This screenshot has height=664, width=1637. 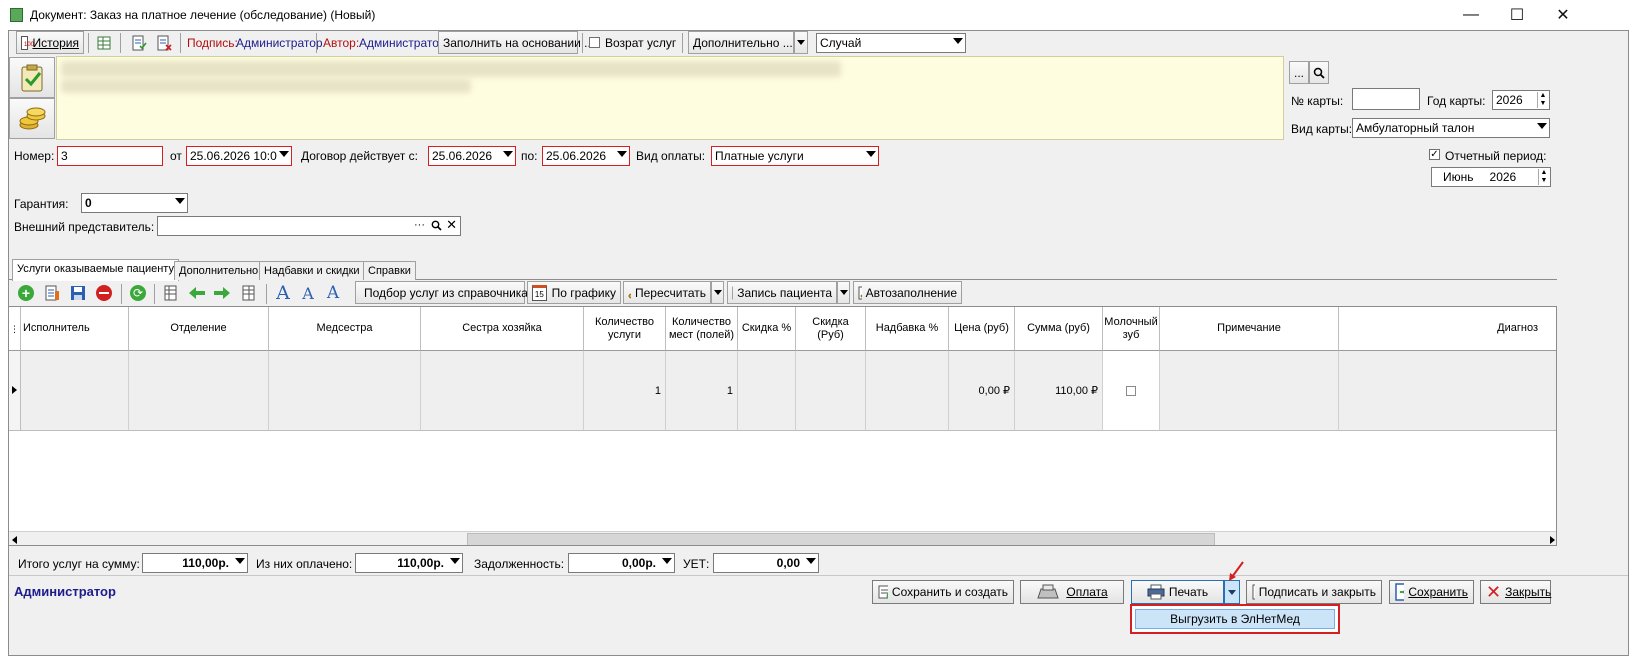 I want to click on sign-and-close-button: Подписать и закрыть, so click(x=1314, y=592).